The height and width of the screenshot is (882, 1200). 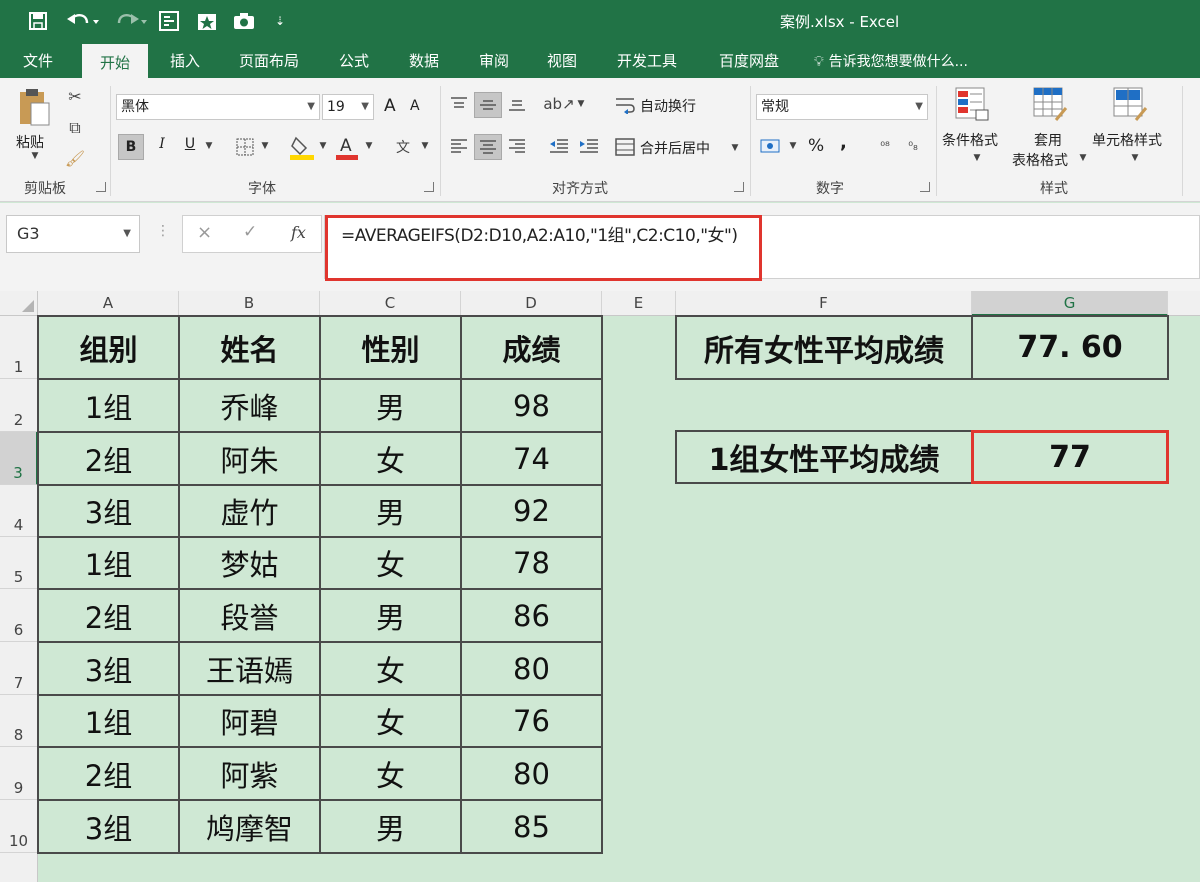 I want to click on format-as-table-line1: 套用, so click(x=1048, y=140).